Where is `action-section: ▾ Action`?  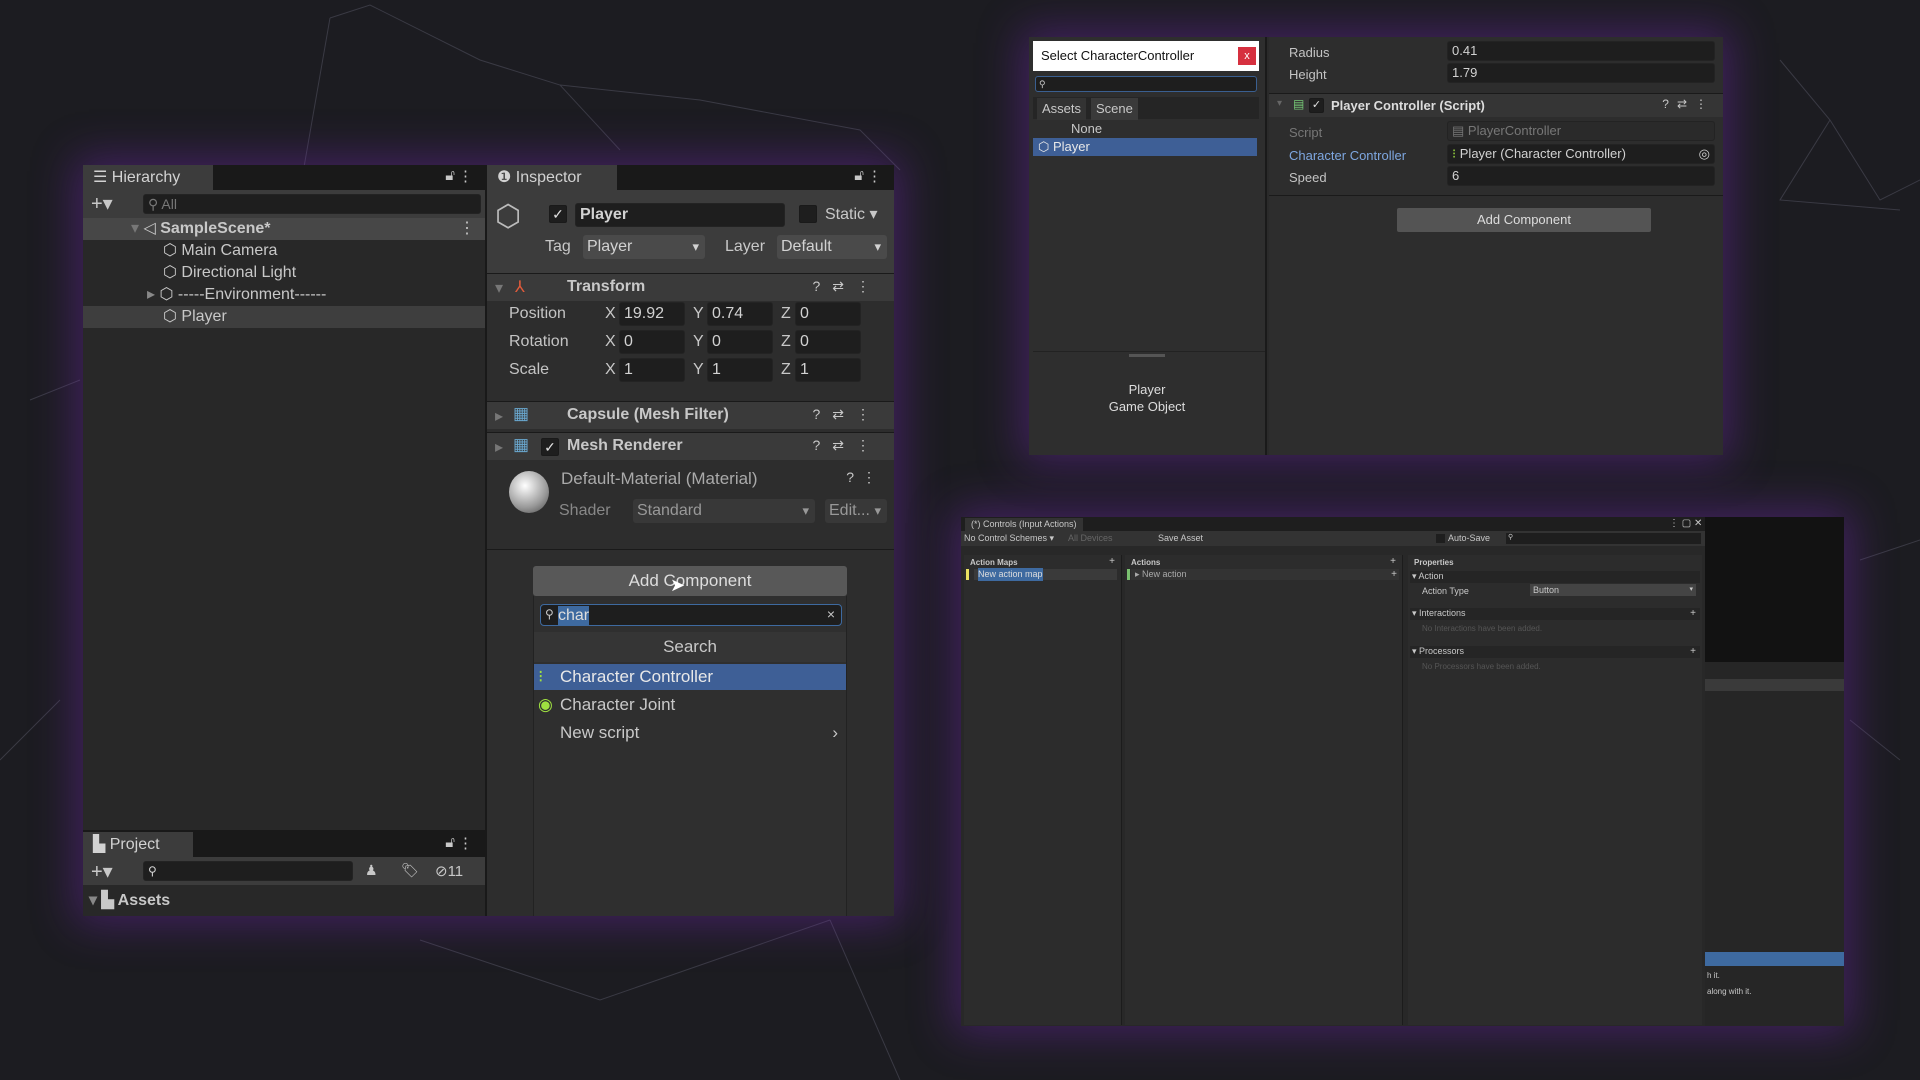 action-section: ▾ Action is located at coordinates (1428, 576).